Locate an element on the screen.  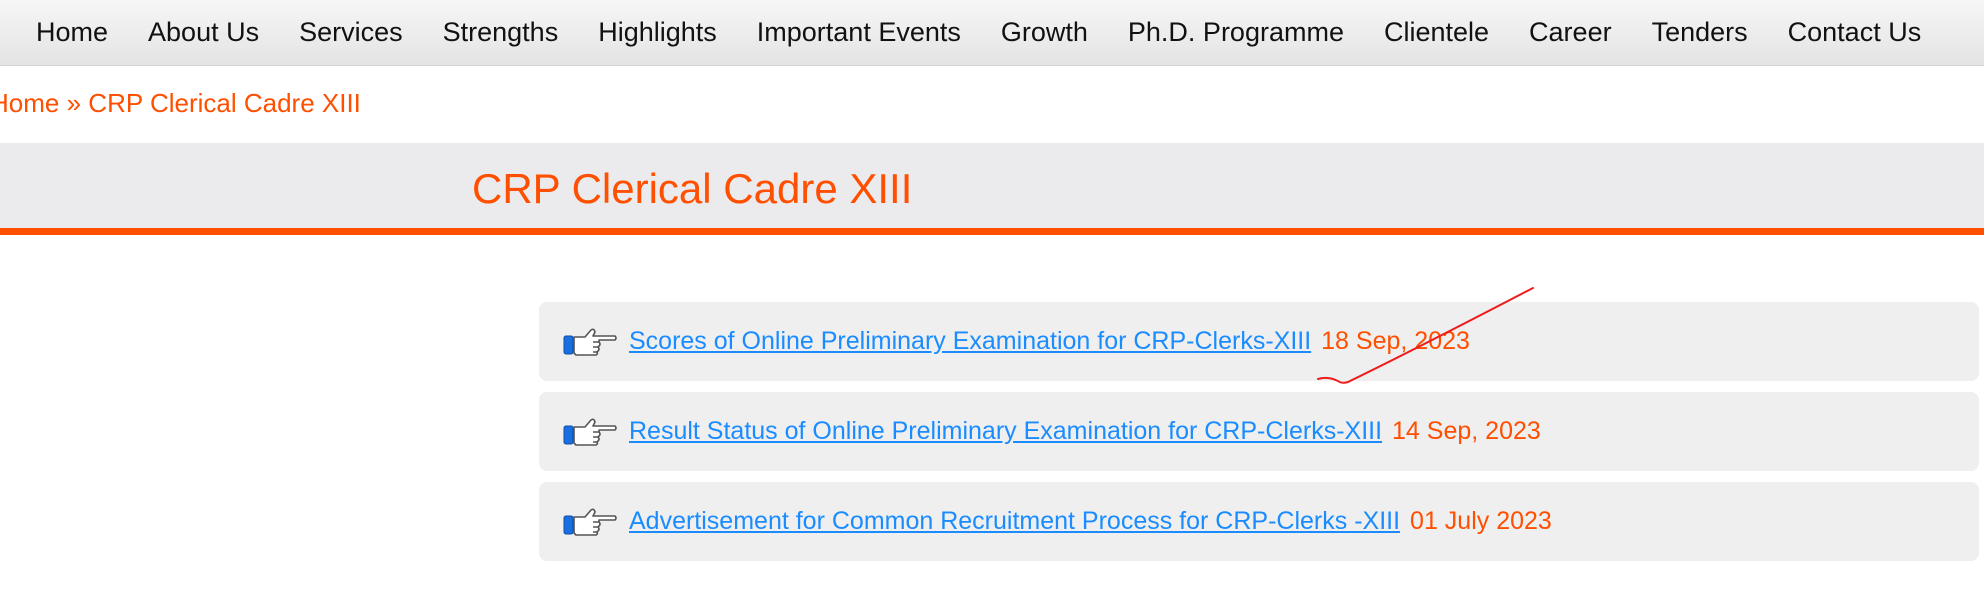
nav-phd-programme: Ph.D. Programme is located at coordinates (1236, 32).